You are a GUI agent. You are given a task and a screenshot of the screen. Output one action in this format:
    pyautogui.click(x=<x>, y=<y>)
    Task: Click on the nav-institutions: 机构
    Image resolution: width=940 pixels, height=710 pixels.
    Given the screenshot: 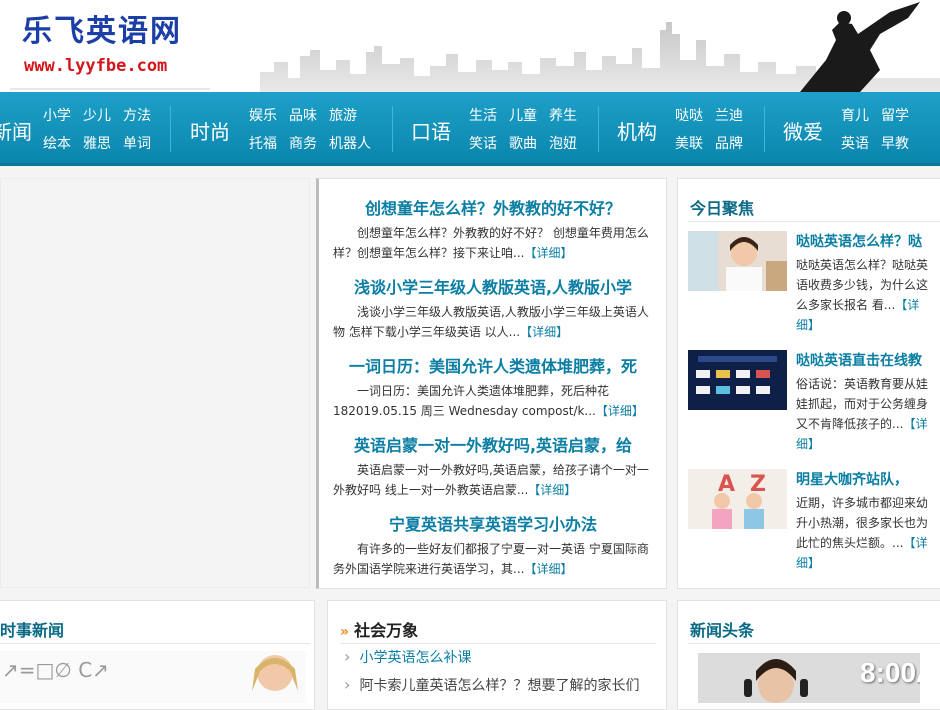 What is the action you would take?
    pyautogui.click(x=637, y=130)
    